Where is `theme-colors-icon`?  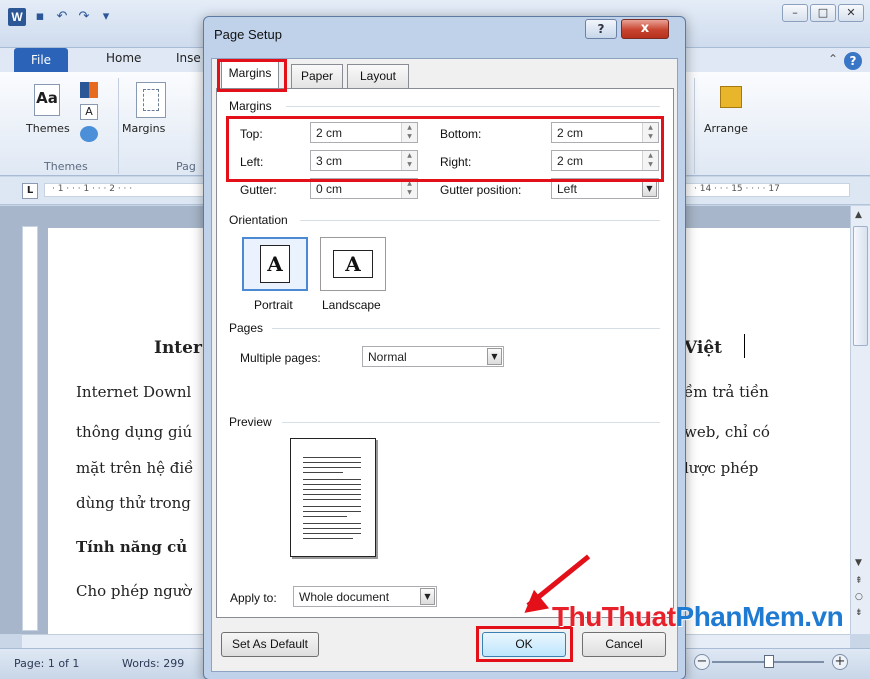 theme-colors-icon is located at coordinates (89, 90).